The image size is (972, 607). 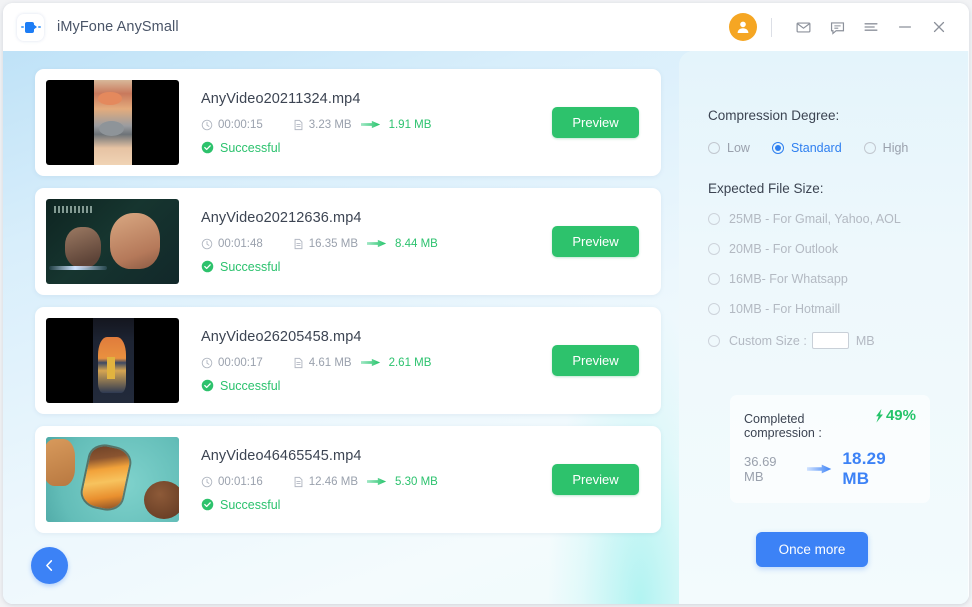 I want to click on compression-degree-label: Compression Degree:, so click(x=774, y=115).